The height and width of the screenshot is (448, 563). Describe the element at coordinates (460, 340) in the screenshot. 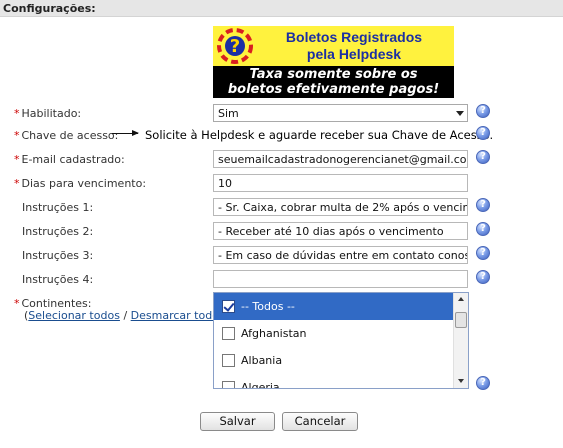

I see `listbox-scrollbar` at that location.